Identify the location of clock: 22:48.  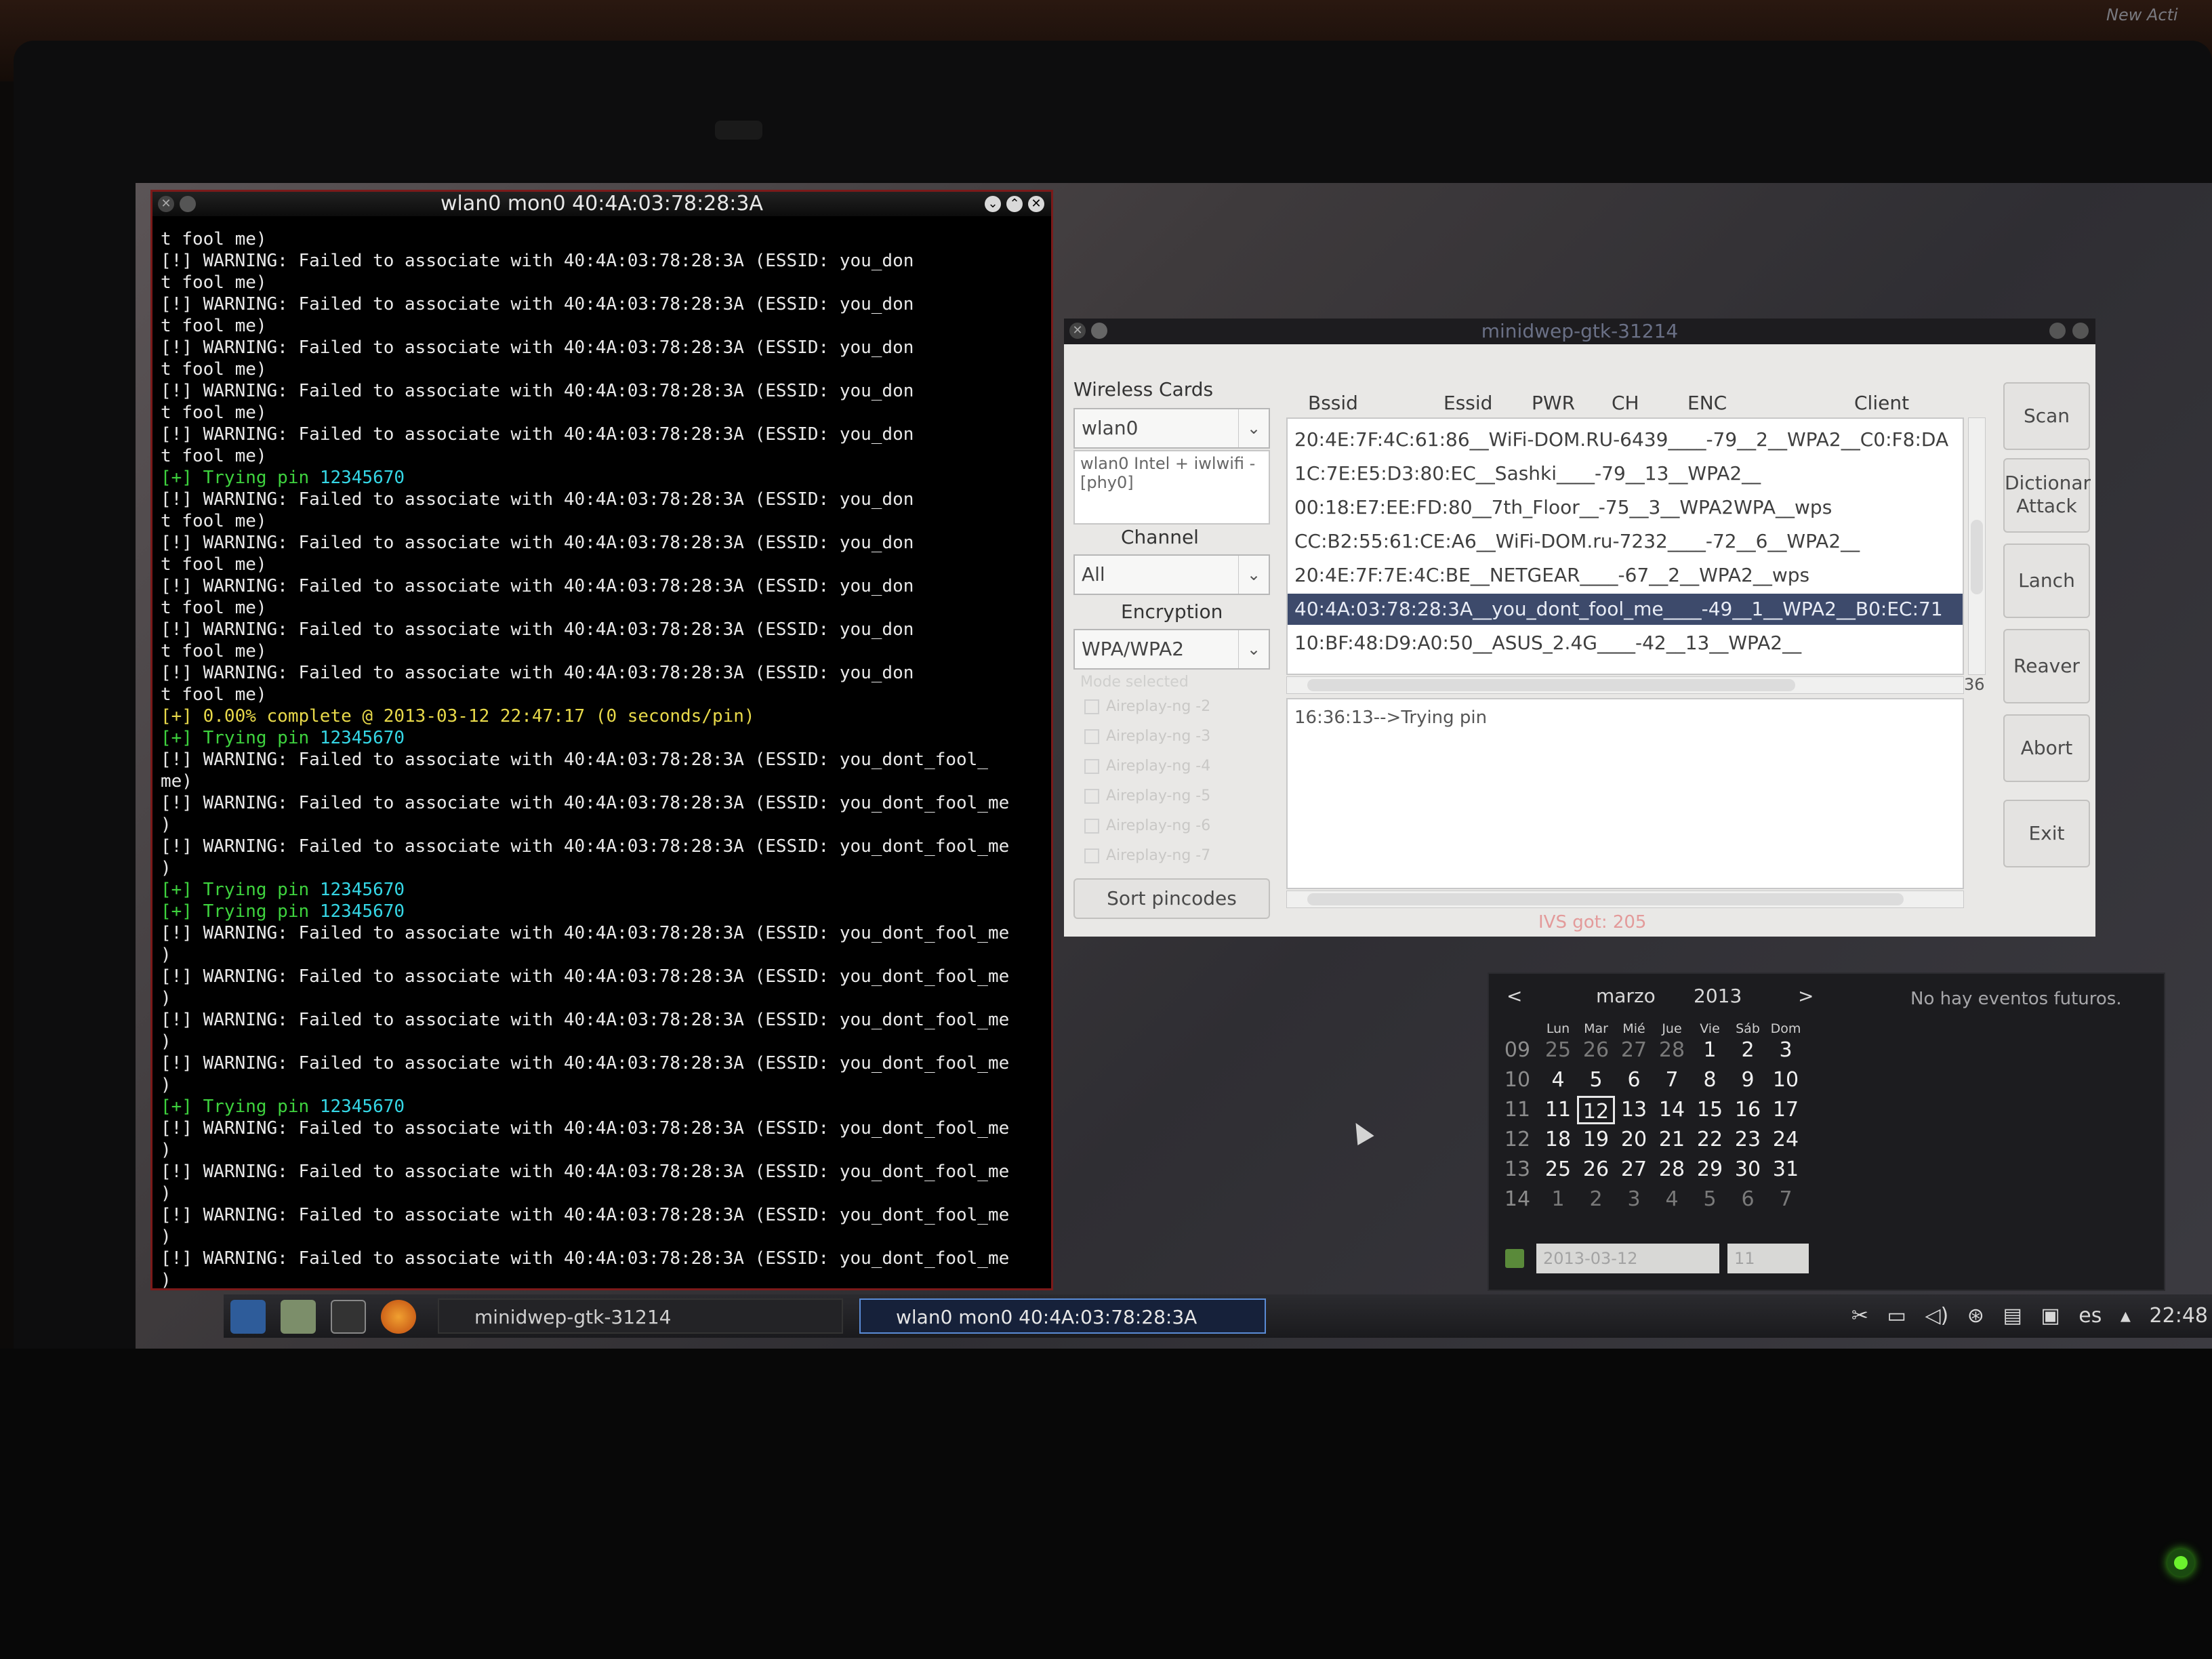
(2179, 1316).